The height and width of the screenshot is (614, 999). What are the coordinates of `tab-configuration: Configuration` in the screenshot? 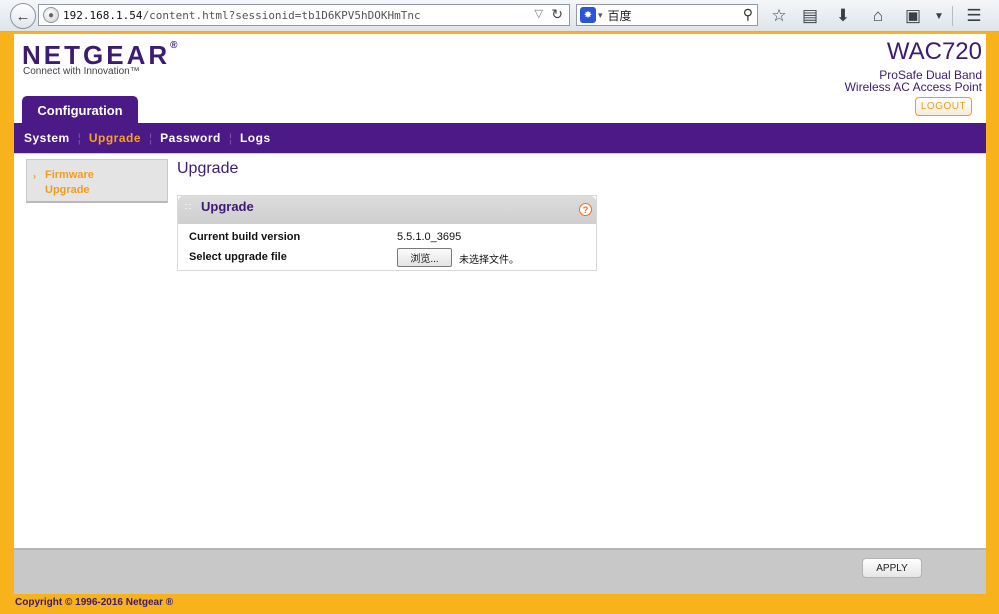 It's located at (80, 110).